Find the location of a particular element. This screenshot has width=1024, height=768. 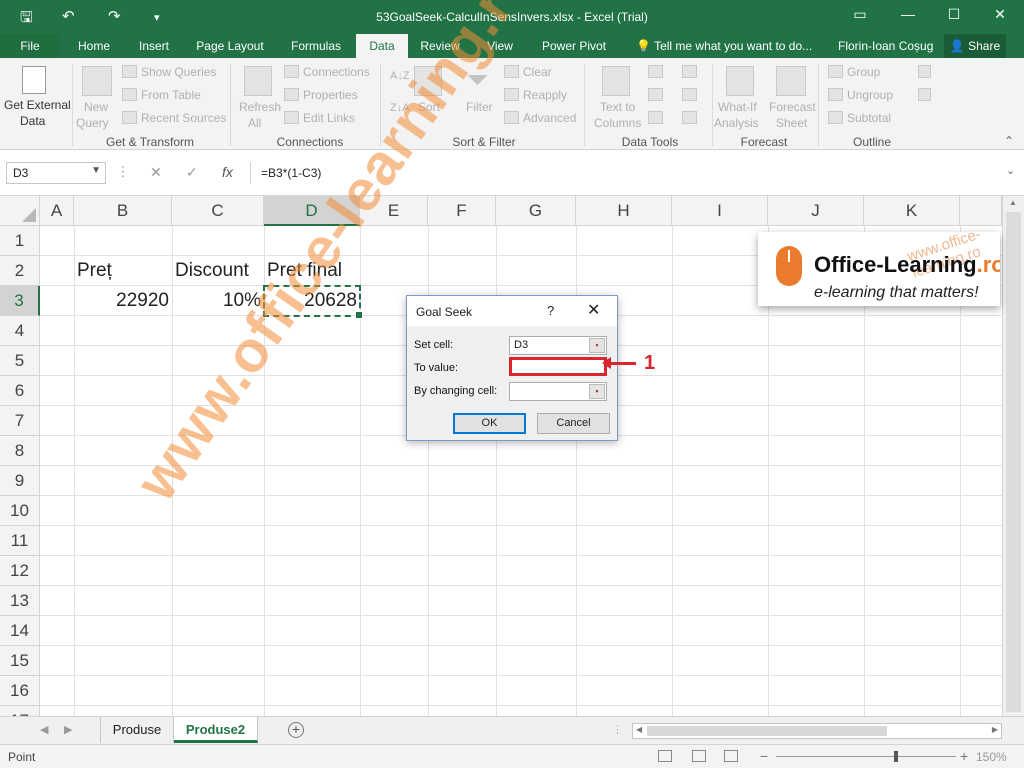

column-header-c: C is located at coordinates (218, 211).